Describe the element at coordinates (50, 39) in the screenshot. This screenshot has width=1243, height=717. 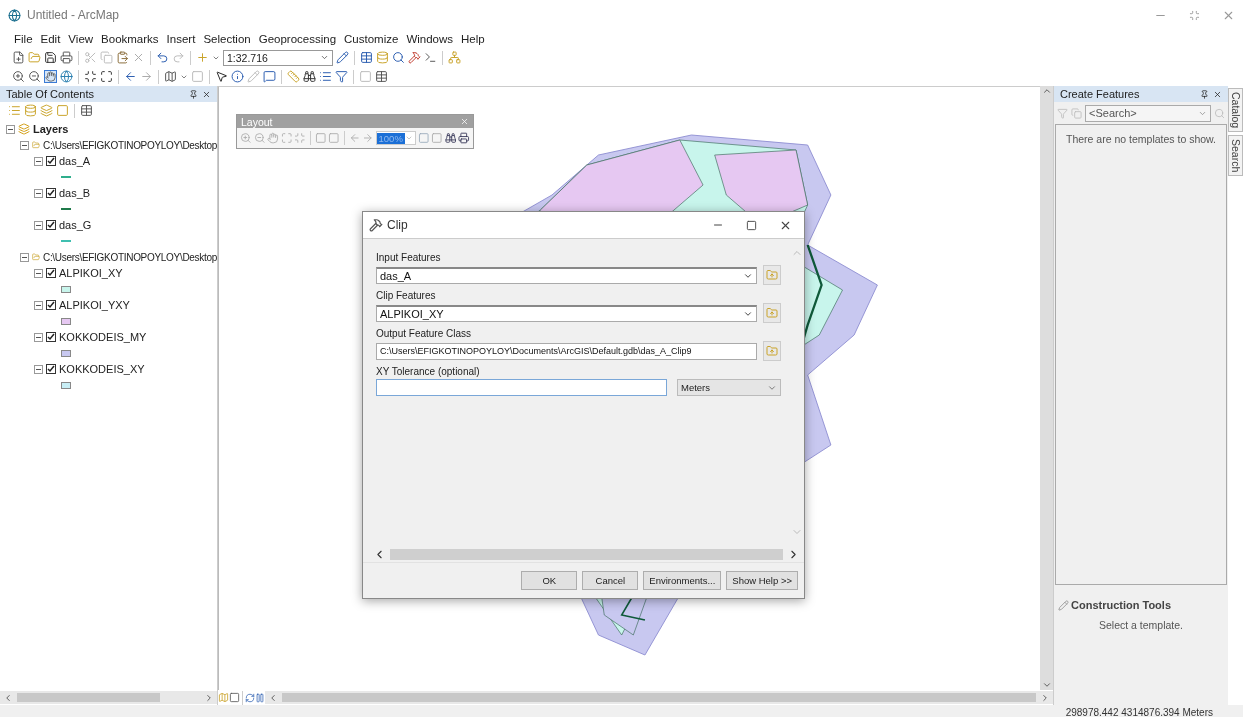
I see `menu-item: Edit` at that location.